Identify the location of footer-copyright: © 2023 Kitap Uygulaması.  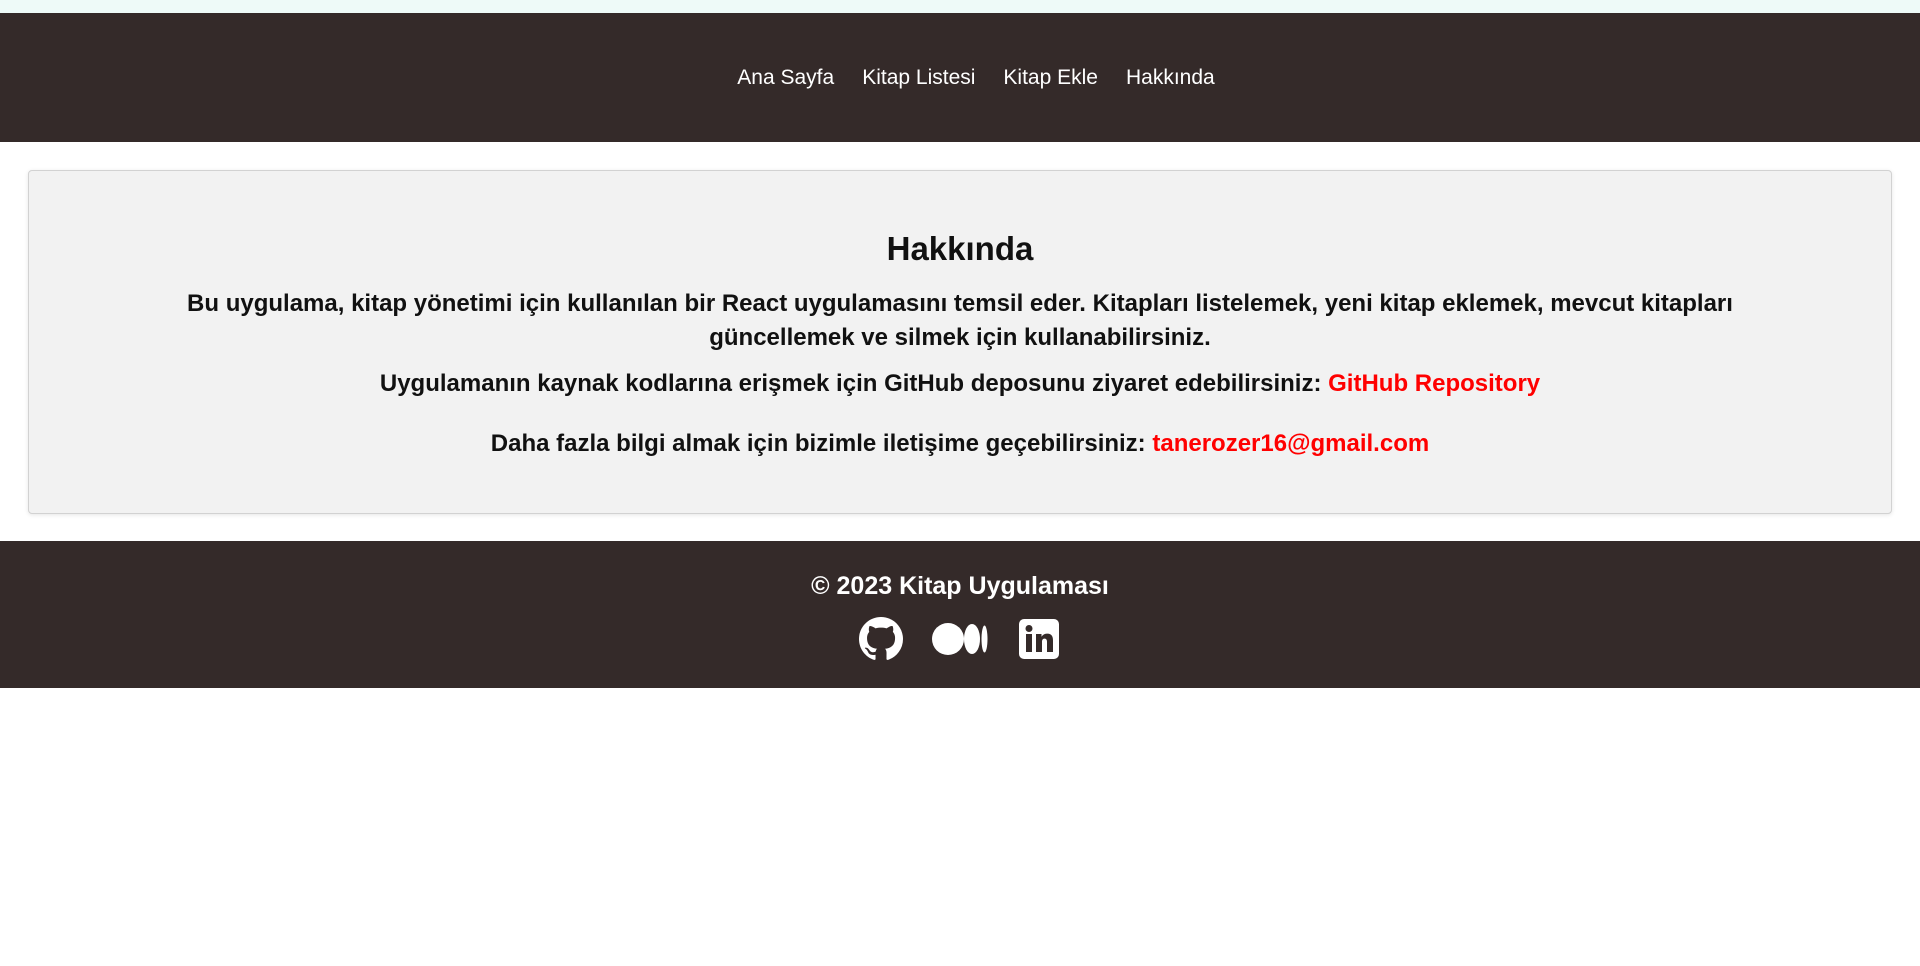
(960, 586).